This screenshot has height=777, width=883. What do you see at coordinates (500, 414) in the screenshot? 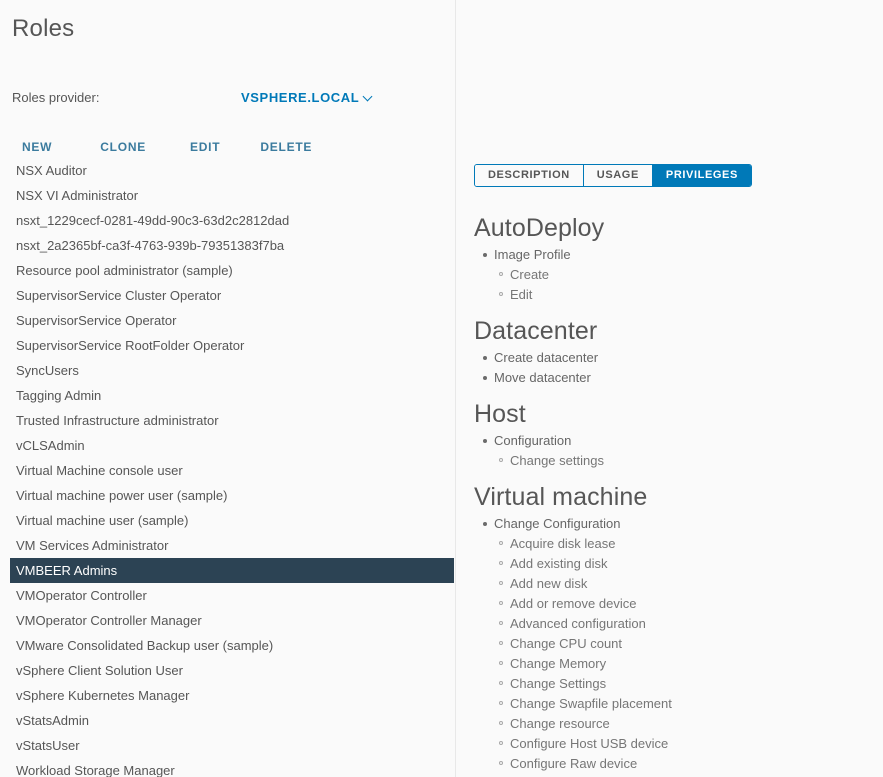
I see `privilege-group-heading: Host` at bounding box center [500, 414].